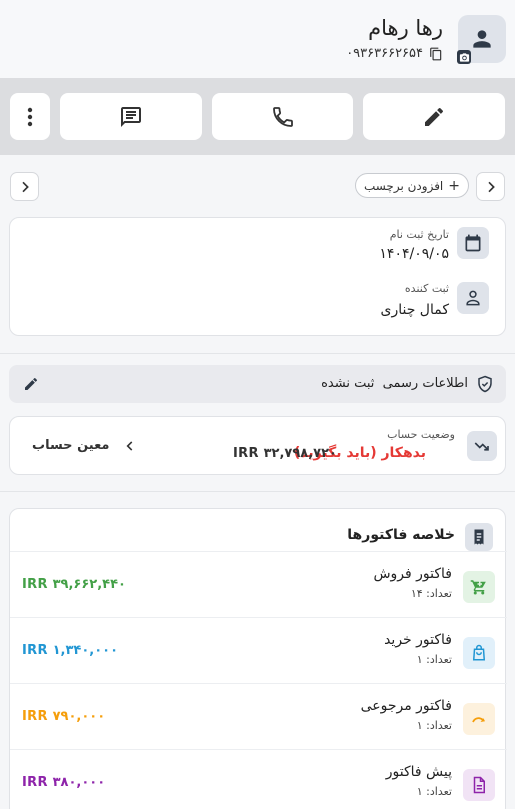 Image resolution: width=515 pixels, height=809 pixels. I want to click on cart-icon, so click(479, 587).